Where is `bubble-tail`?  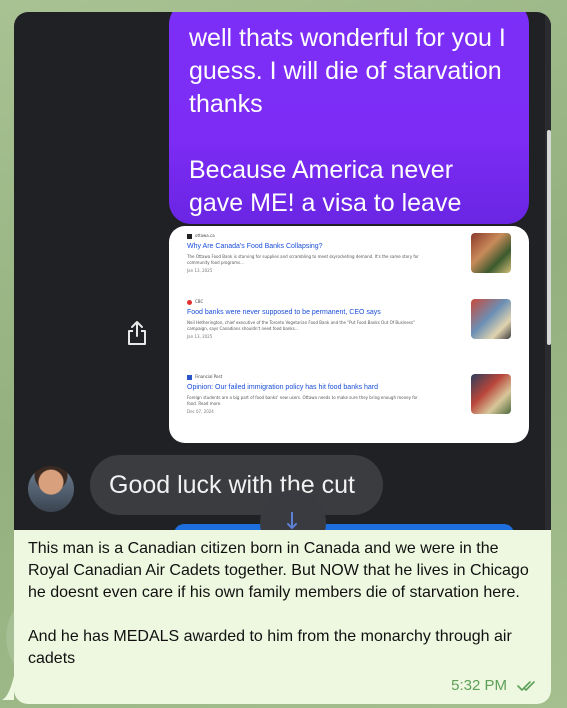
bubble-tail is located at coordinates (8, 688).